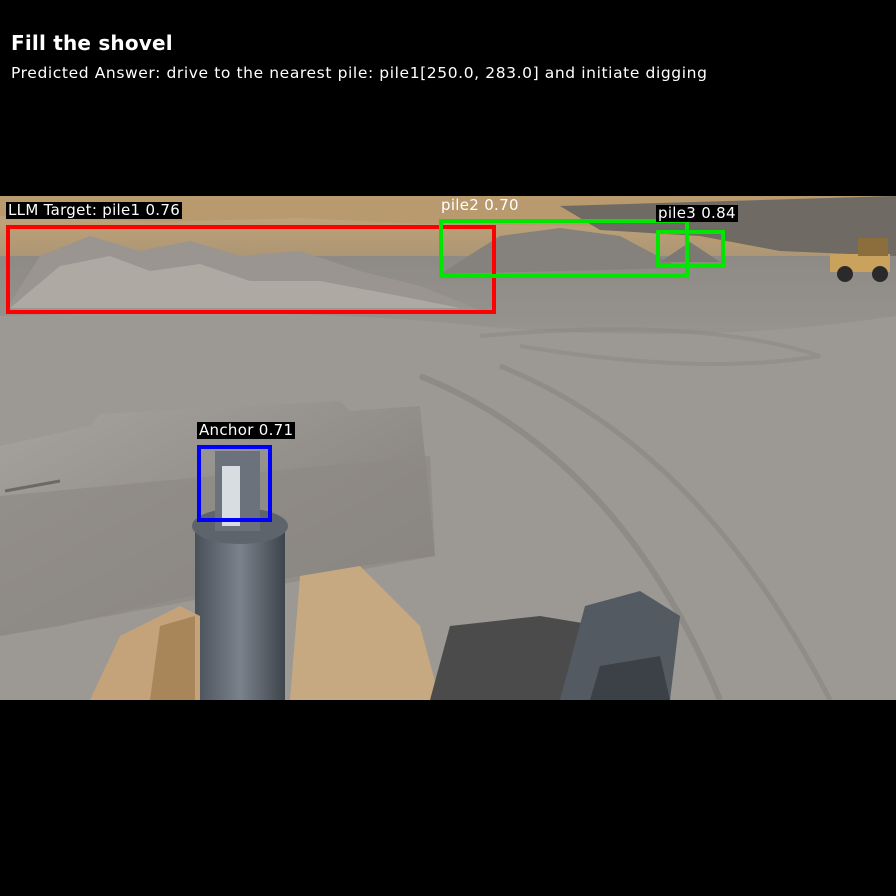 The image size is (896, 896). Describe the element at coordinates (94, 210) in the screenshot. I see `llm-target-pile1-label: LLM Target: pile1 0.76` at that location.